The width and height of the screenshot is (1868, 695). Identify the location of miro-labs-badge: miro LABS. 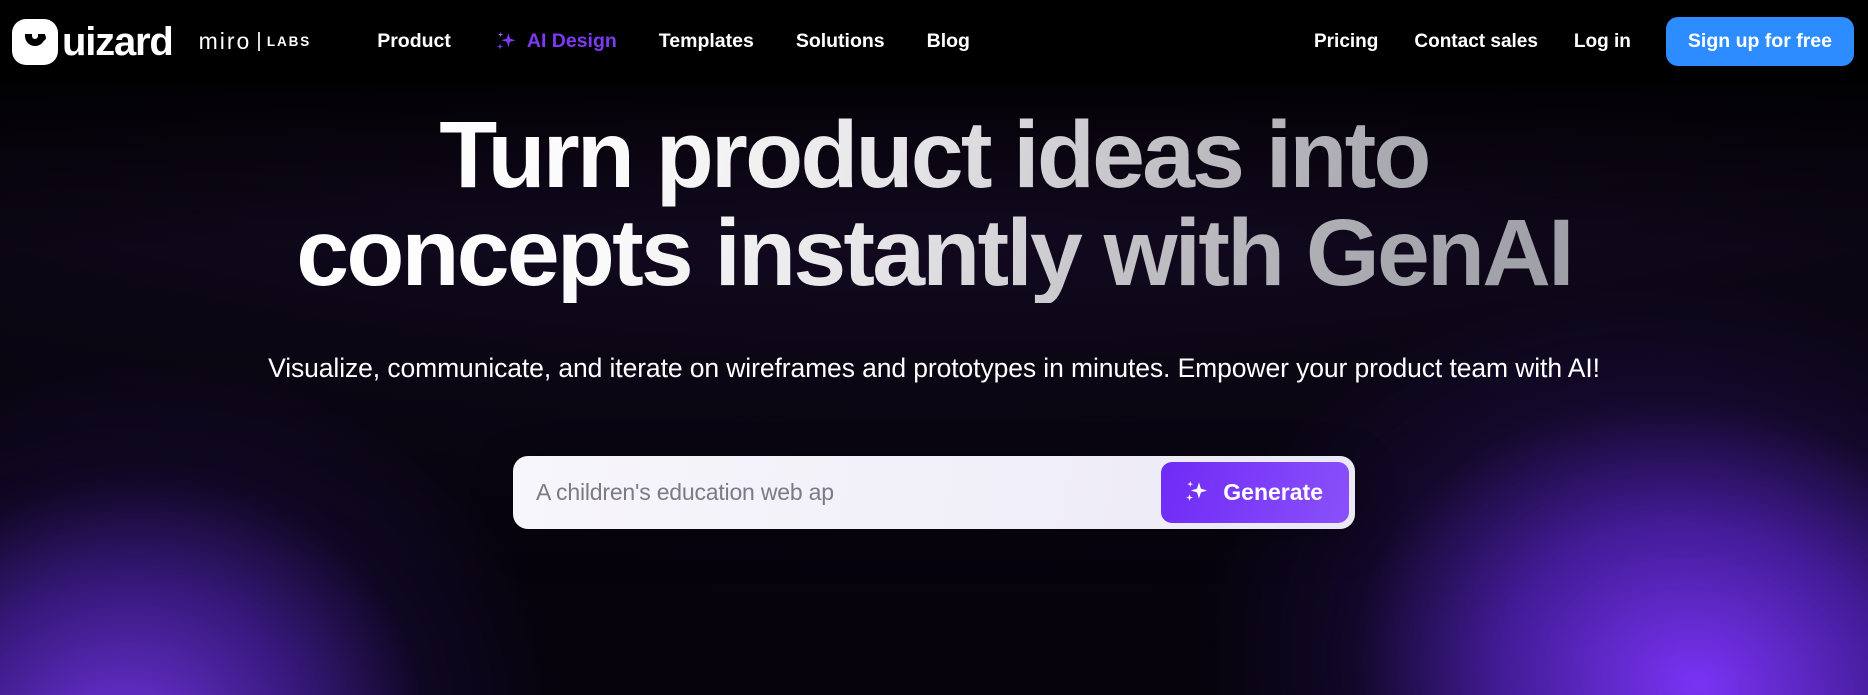
(255, 41).